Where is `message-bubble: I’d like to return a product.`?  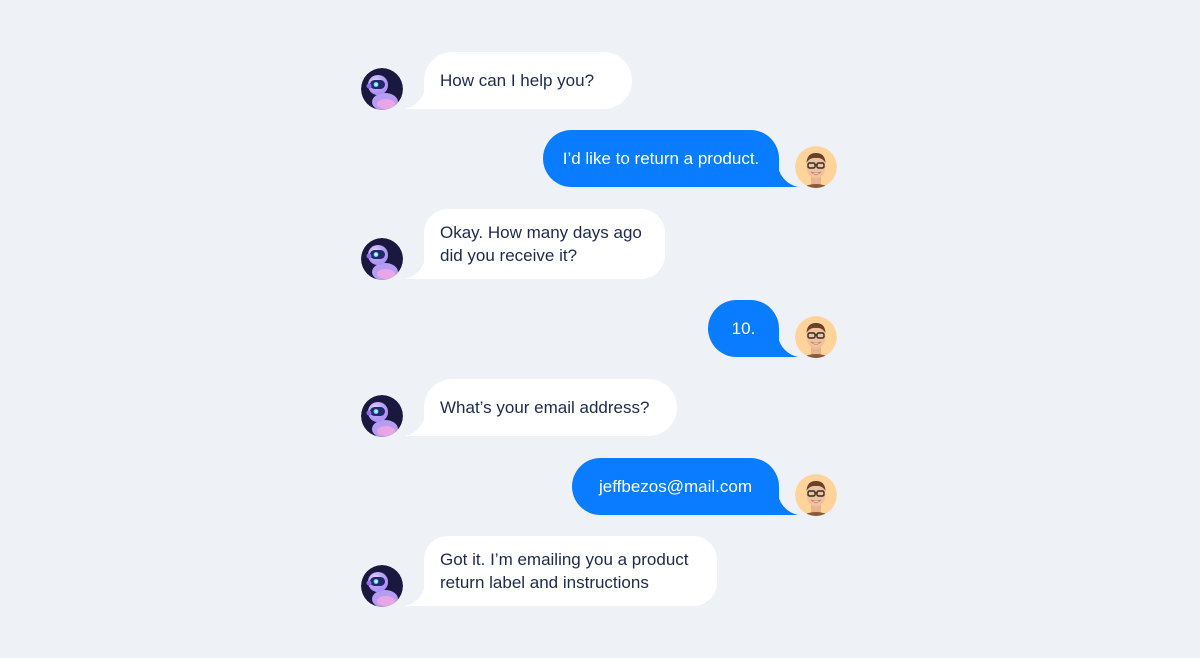
message-bubble: I’d like to return a product. is located at coordinates (661, 158).